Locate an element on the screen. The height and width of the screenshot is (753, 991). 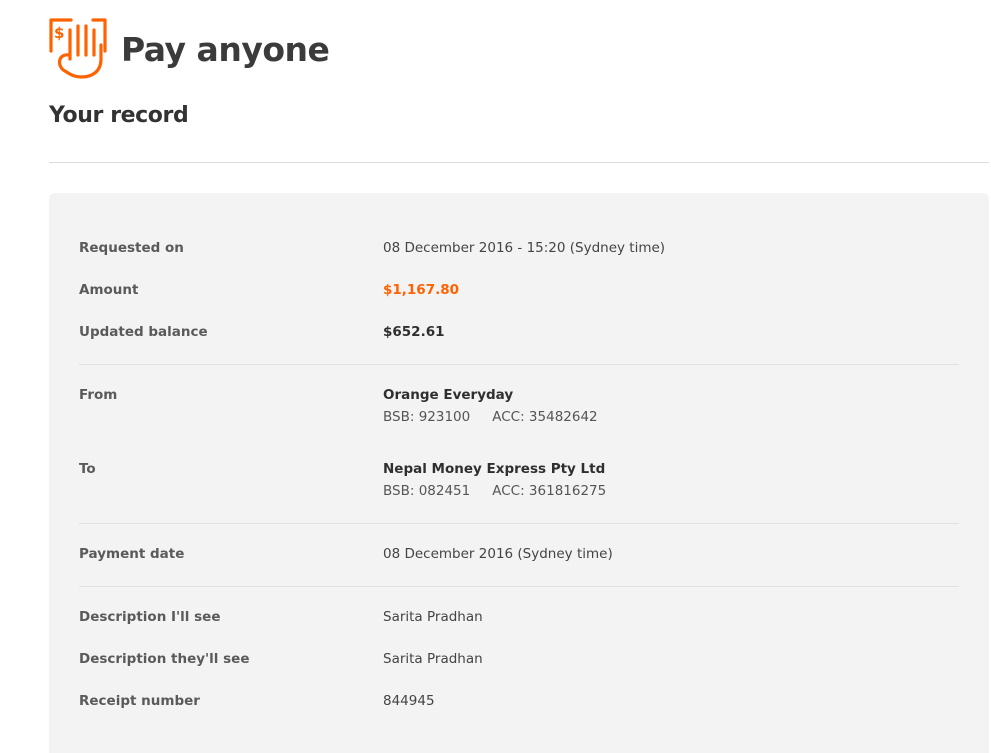
page-header: $ Pay anyone is located at coordinates (189, 48).